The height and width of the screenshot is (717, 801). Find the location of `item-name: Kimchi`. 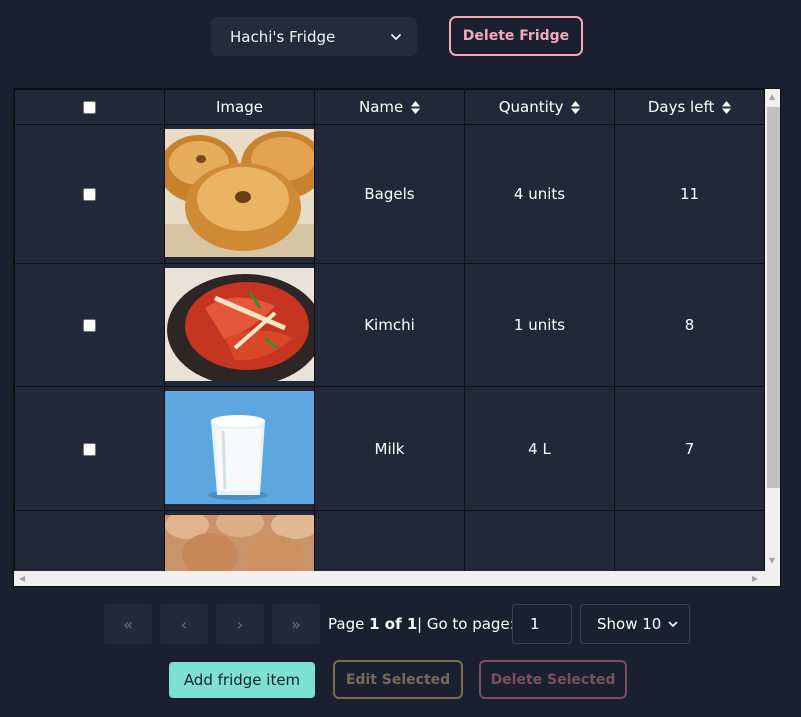

item-name: Kimchi is located at coordinates (389, 325).